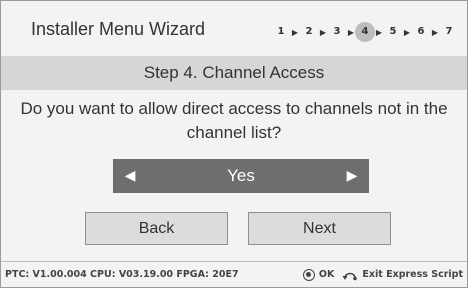 This screenshot has height=288, width=468. What do you see at coordinates (412, 274) in the screenshot?
I see `exit-hint-label: Exit Express Script` at bounding box center [412, 274].